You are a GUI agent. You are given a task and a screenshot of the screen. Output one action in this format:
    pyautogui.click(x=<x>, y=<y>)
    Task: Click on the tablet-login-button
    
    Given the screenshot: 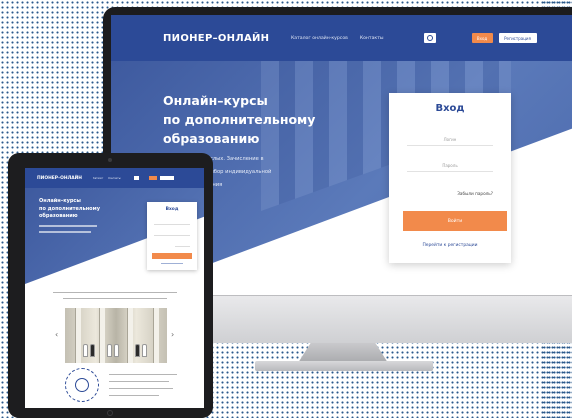 What is the action you would take?
    pyautogui.click(x=152, y=178)
    